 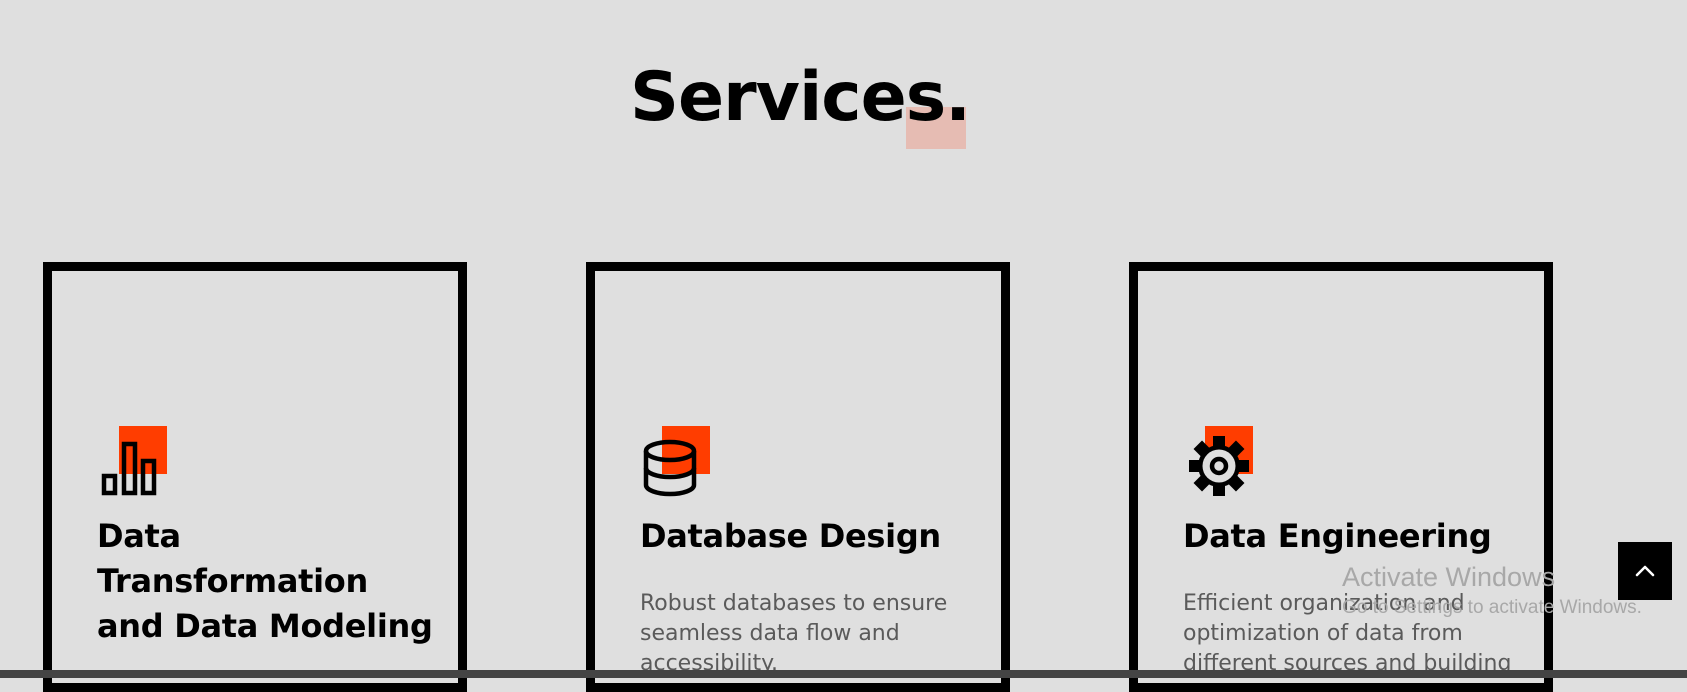 I want to click on chevron-up-icon, so click(x=1645, y=571).